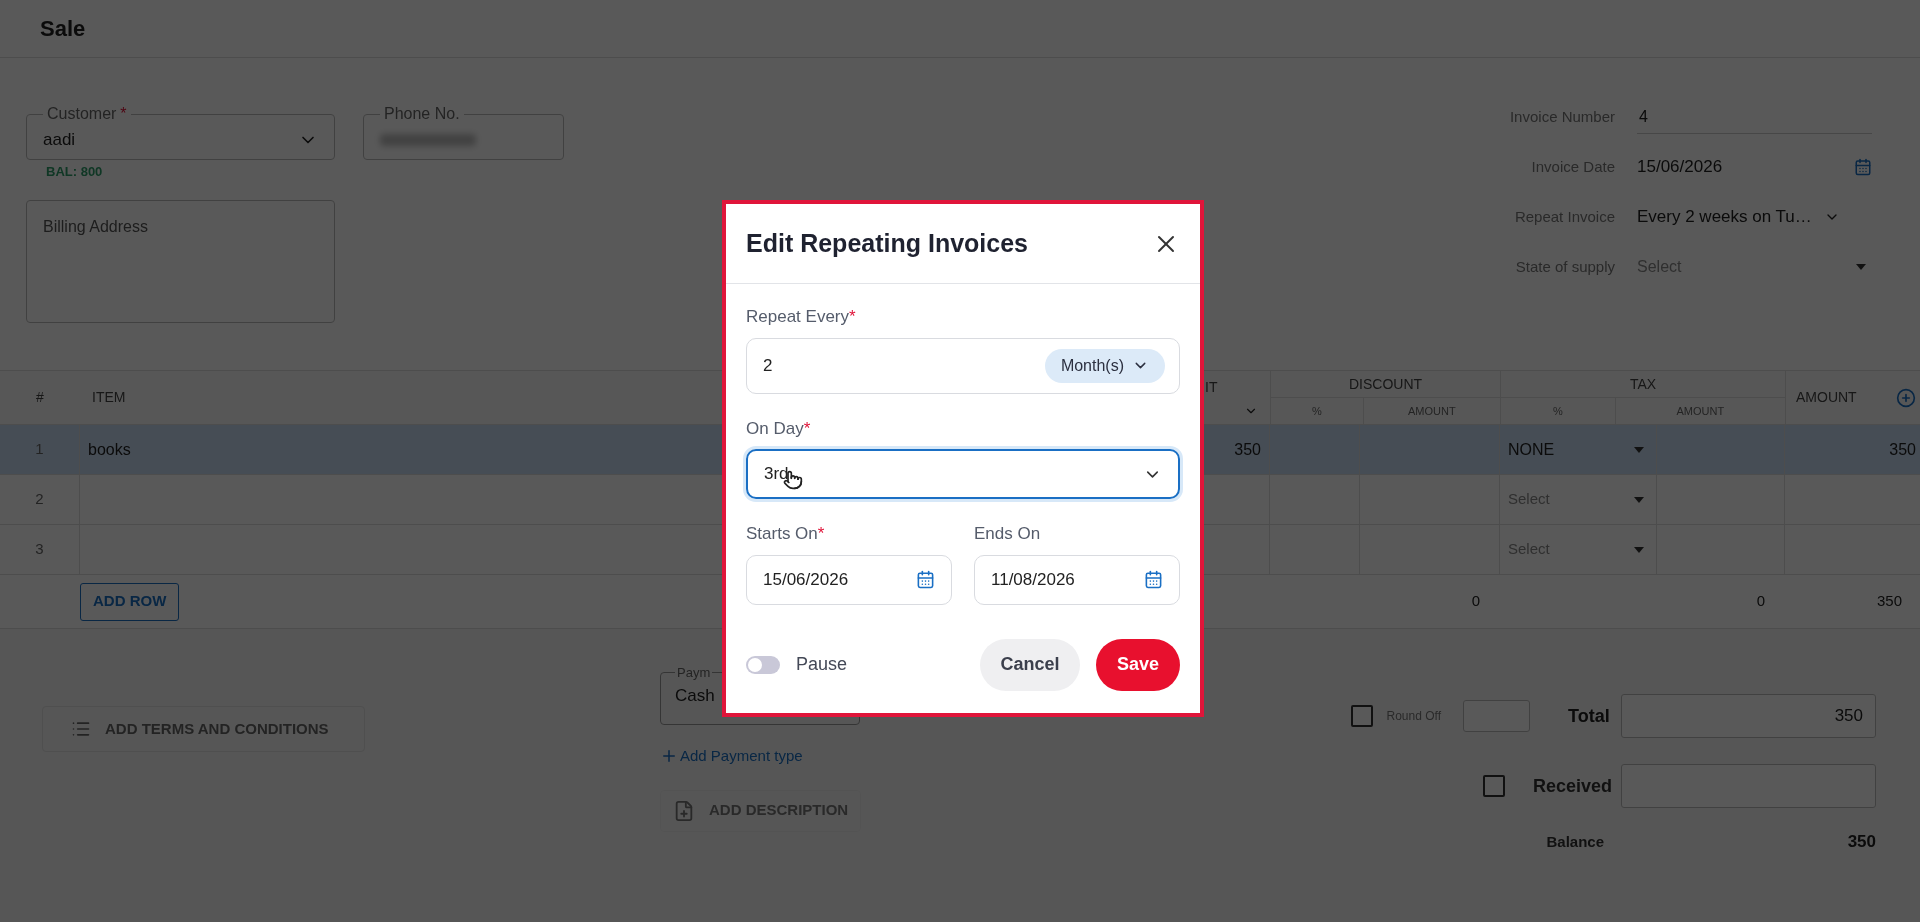 The height and width of the screenshot is (922, 1920). Describe the element at coordinates (887, 243) in the screenshot. I see `dialog-title: Edit Repeating Invoices` at that location.